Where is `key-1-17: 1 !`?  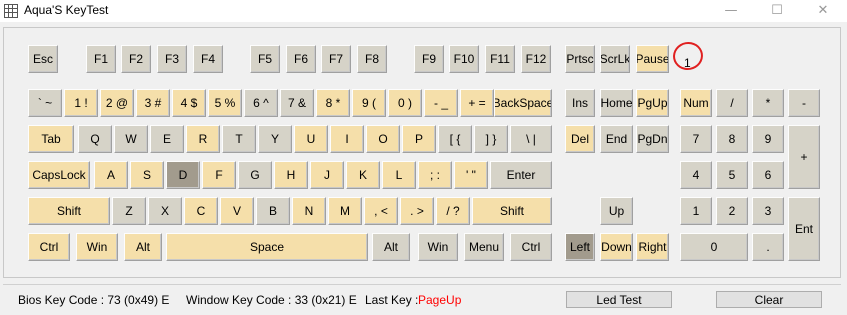 key-1-17: 1 ! is located at coordinates (81, 103).